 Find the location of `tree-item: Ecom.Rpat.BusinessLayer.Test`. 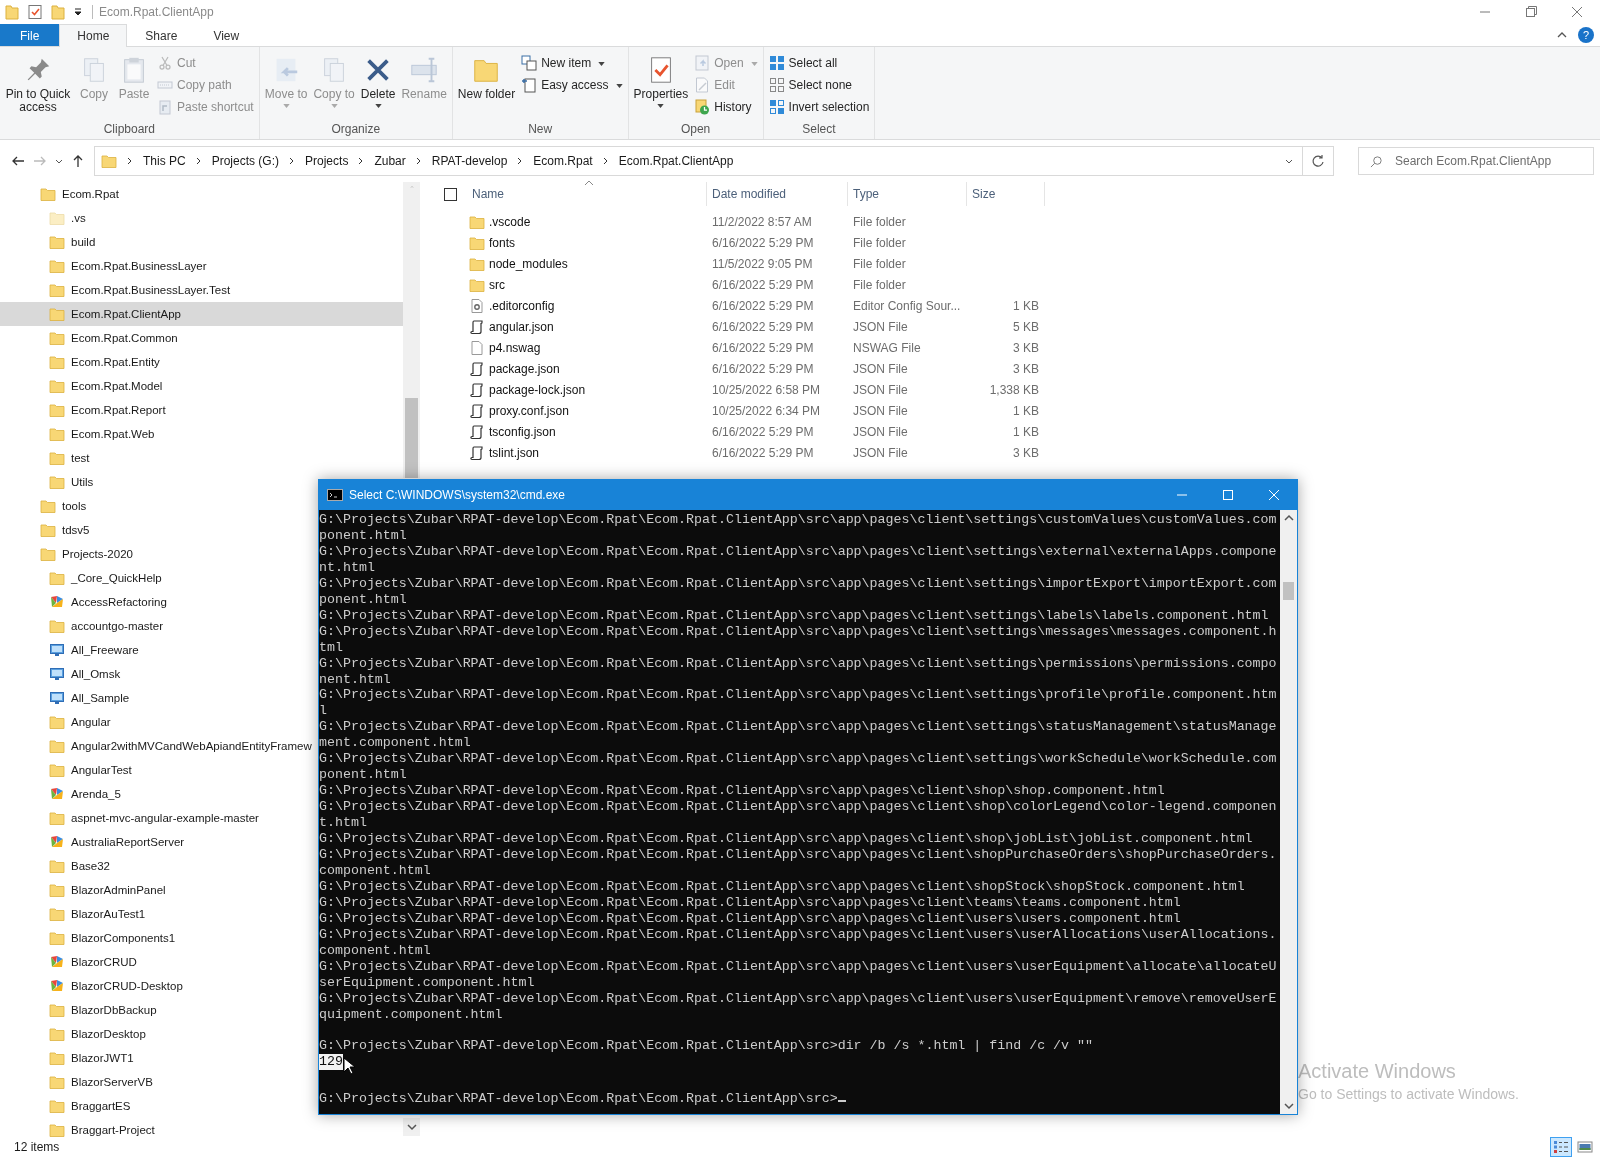

tree-item: Ecom.Rpat.BusinessLayer.Test is located at coordinates (115, 290).